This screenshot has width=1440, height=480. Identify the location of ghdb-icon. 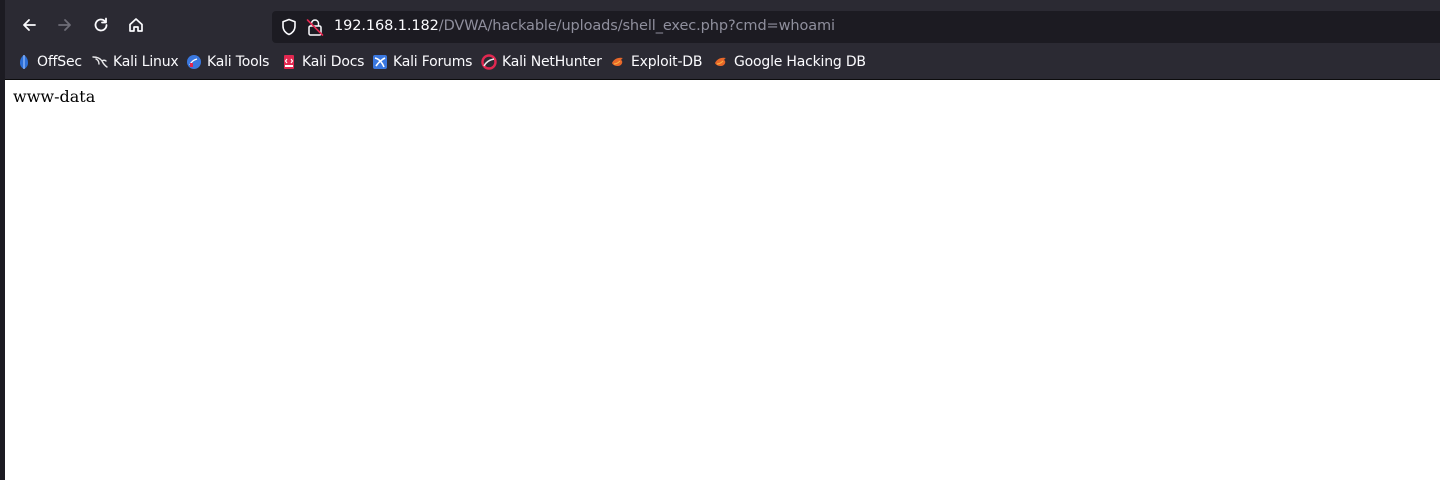
(720, 61).